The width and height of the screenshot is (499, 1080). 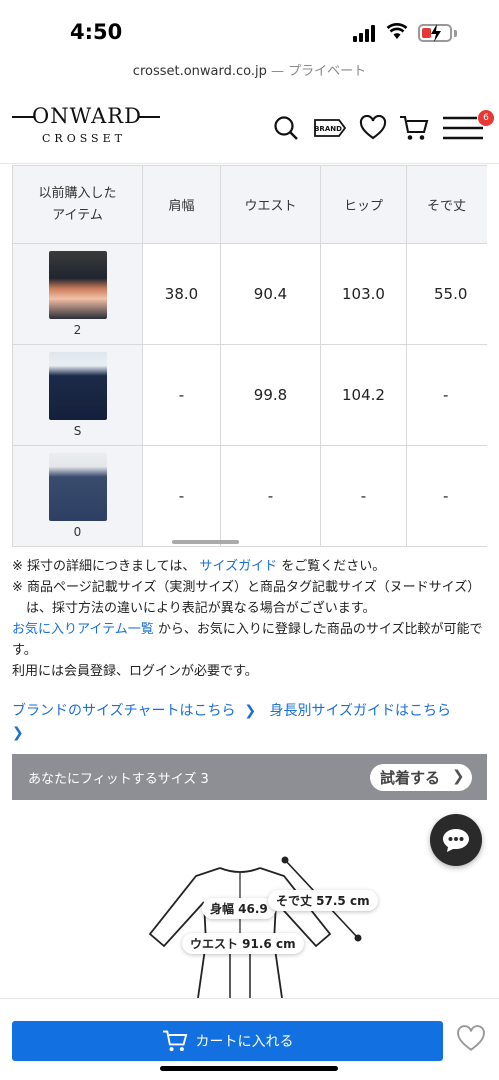 I want to click on brand-icon: BRAND, so click(x=330, y=128).